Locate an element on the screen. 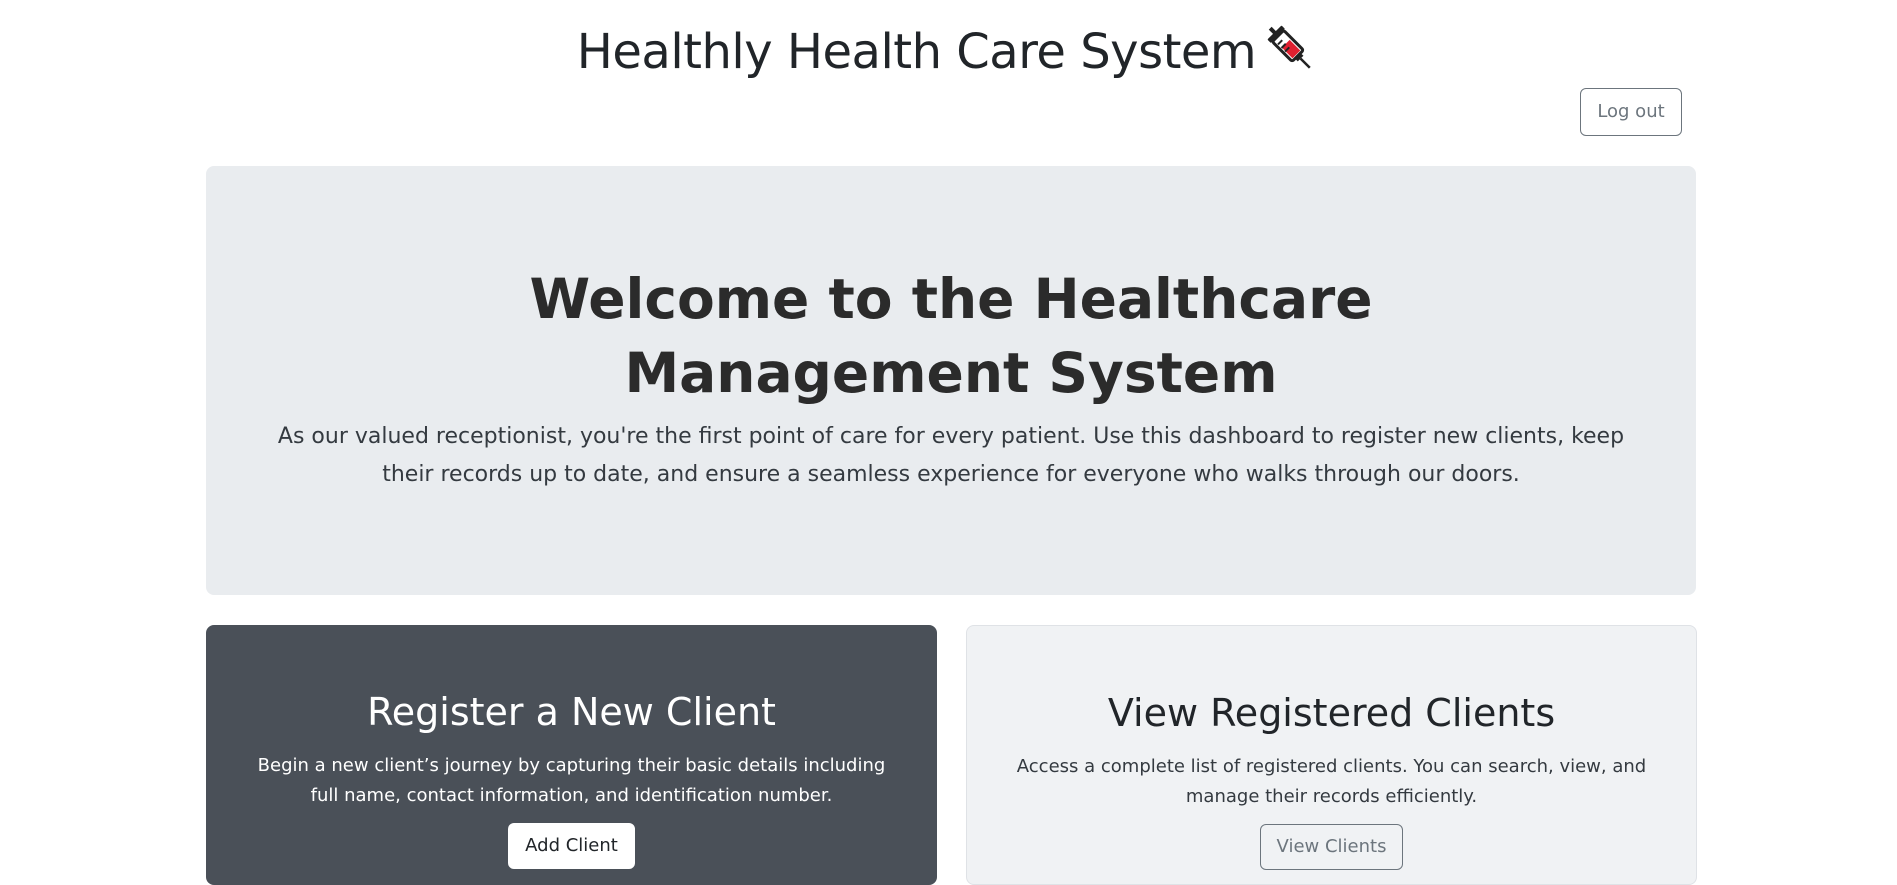 The width and height of the screenshot is (1897, 885). syringe-icon is located at coordinates (1290, 48).